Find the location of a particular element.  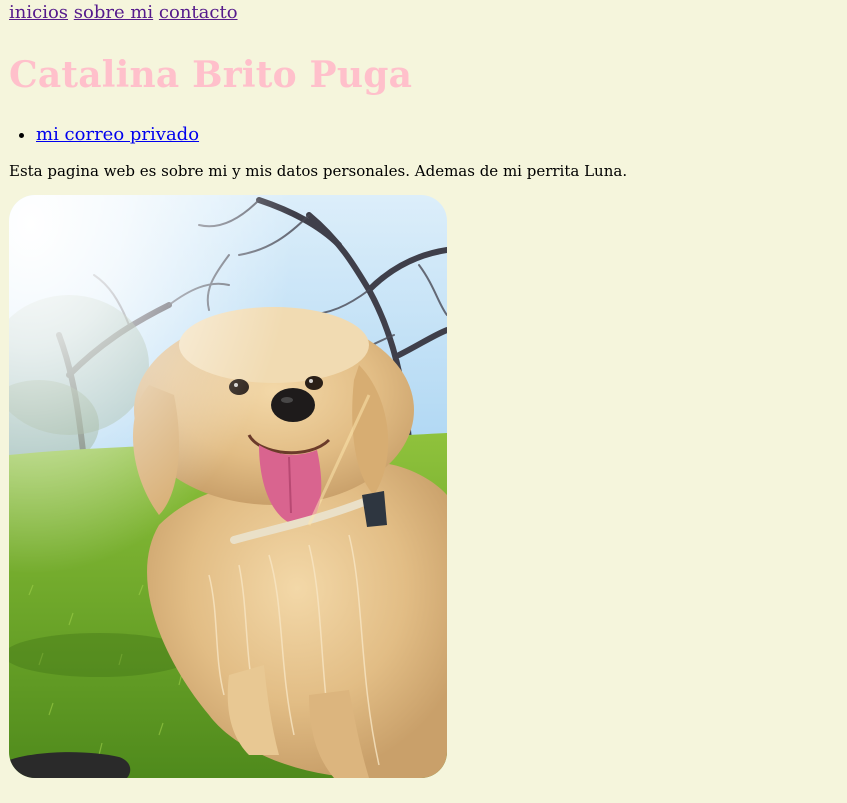

private-email-link: mi correo privado is located at coordinates (117, 134).